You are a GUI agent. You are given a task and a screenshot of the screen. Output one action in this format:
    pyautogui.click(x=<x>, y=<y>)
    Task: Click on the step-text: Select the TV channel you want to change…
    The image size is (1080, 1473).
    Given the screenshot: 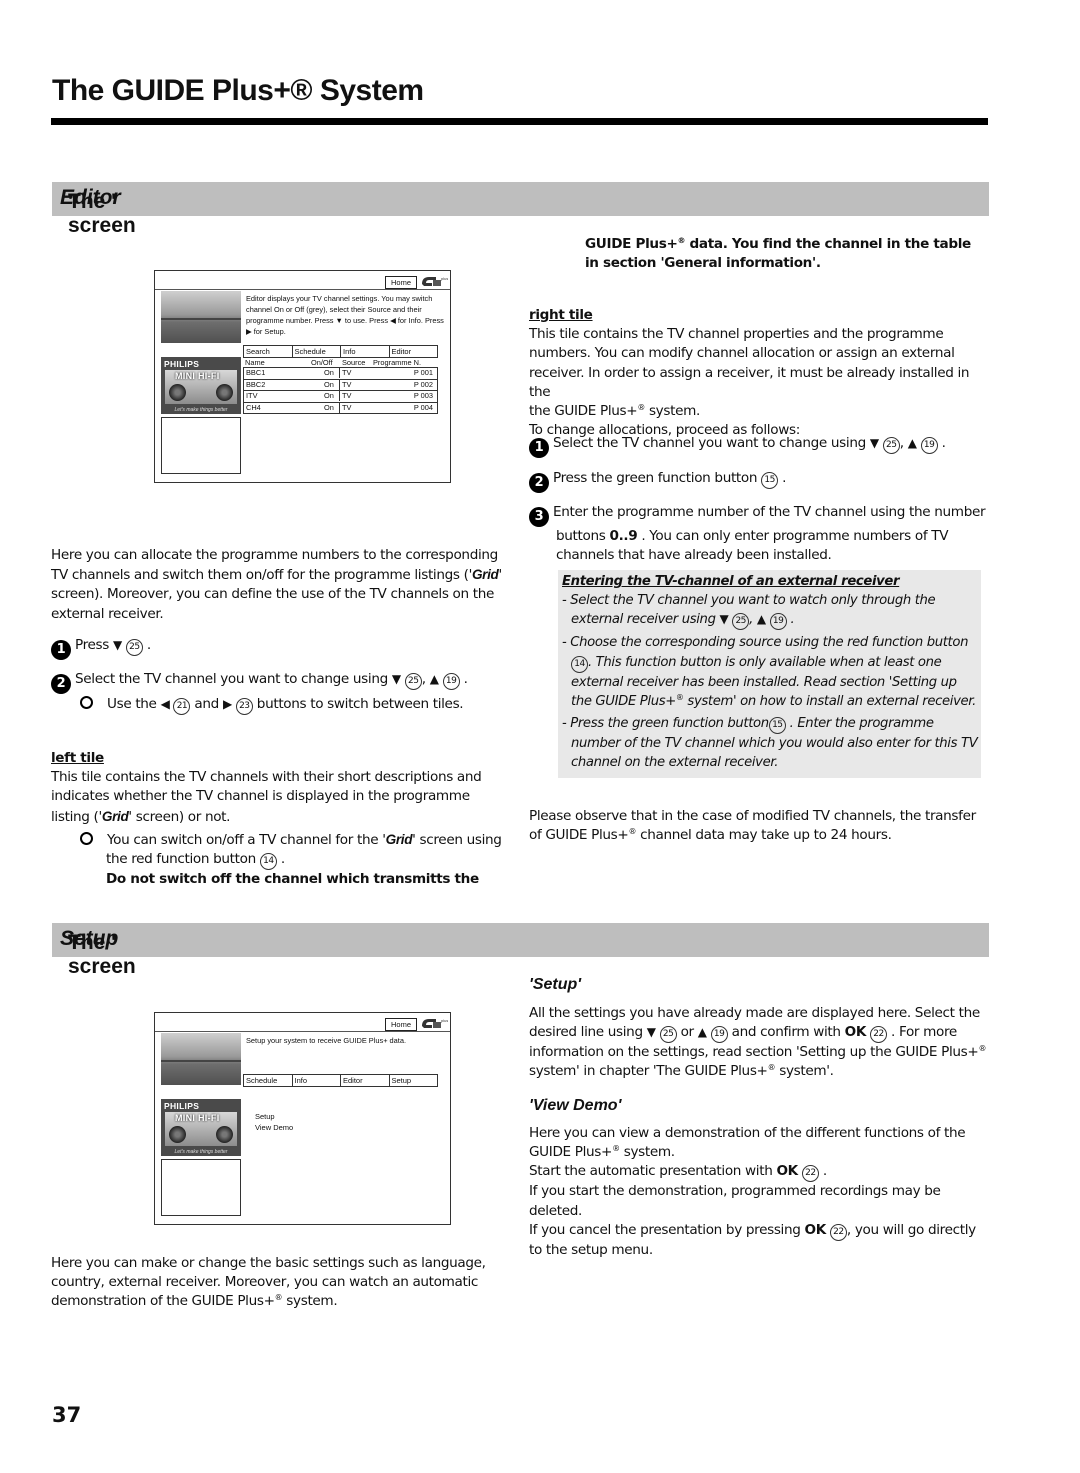 What is the action you would take?
    pyautogui.click(x=231, y=679)
    